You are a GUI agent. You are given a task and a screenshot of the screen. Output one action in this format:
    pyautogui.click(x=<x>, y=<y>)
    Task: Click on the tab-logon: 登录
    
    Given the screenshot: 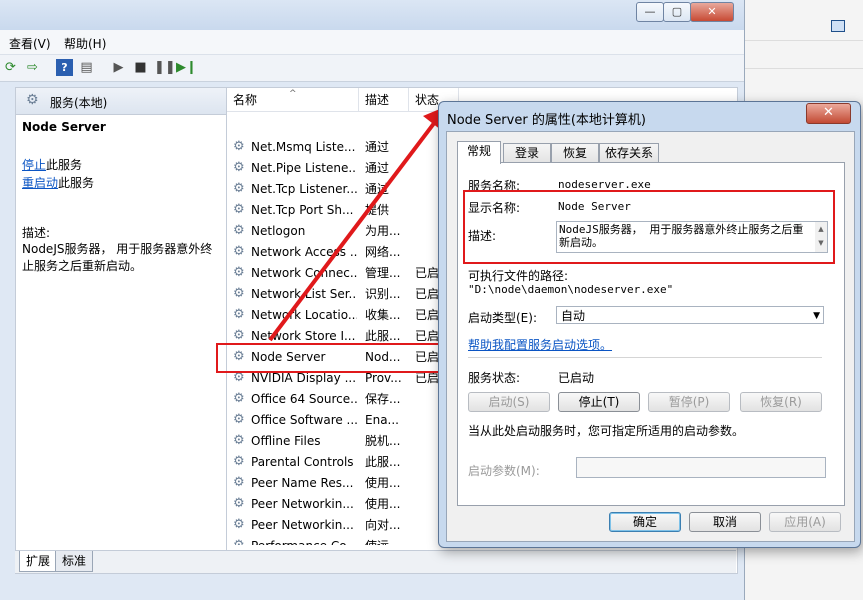 What is the action you would take?
    pyautogui.click(x=527, y=153)
    